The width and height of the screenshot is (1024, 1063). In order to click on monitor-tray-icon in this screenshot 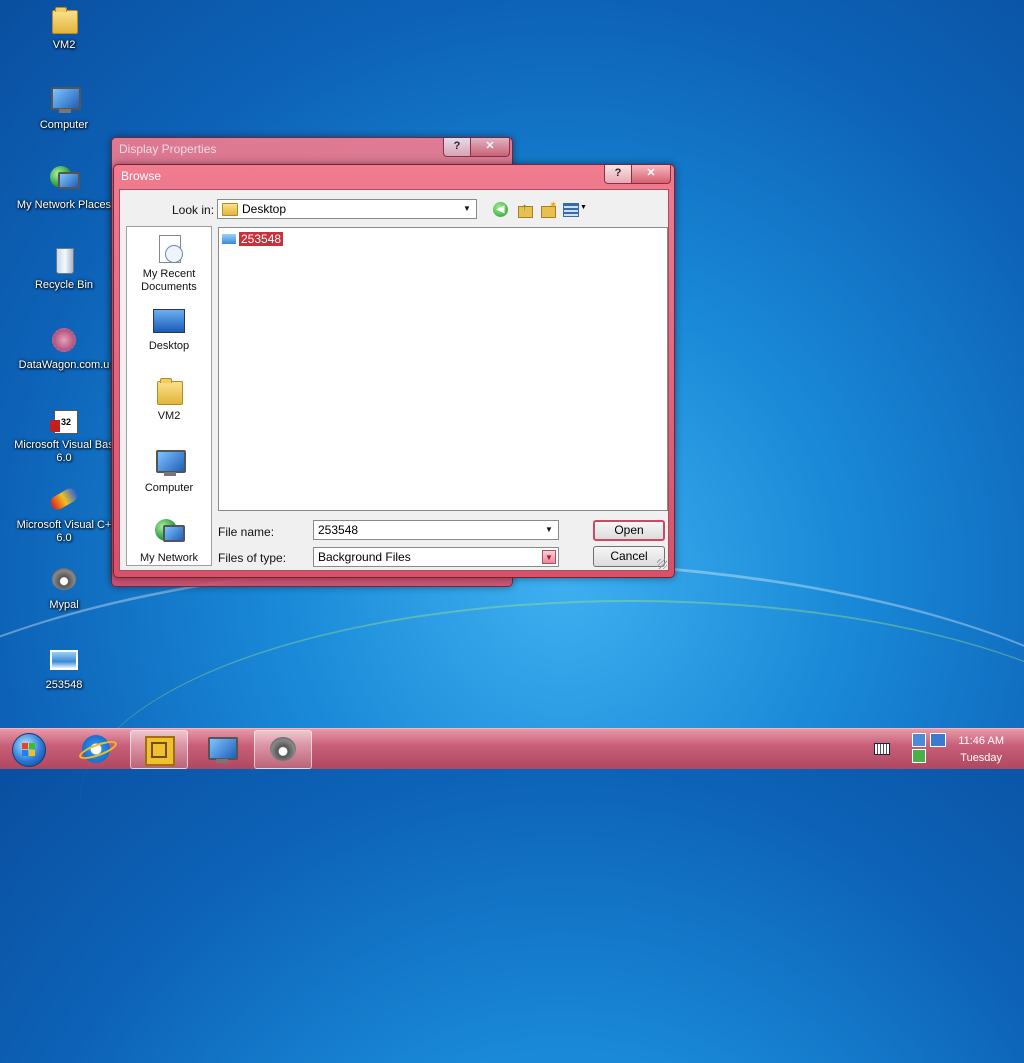, I will do `click(938, 740)`.